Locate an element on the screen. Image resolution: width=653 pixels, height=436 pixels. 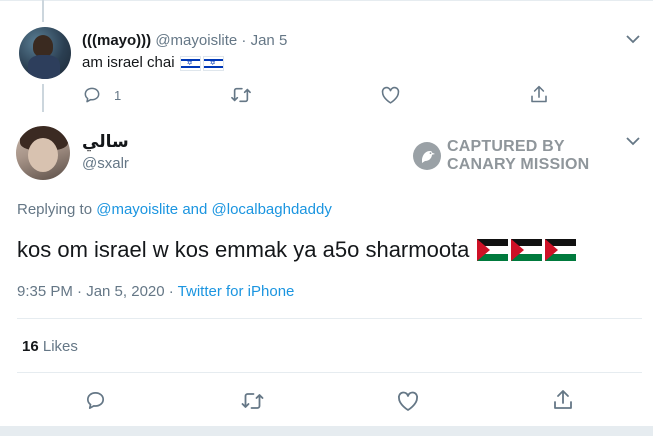
reply-button is located at coordinates (95, 400).